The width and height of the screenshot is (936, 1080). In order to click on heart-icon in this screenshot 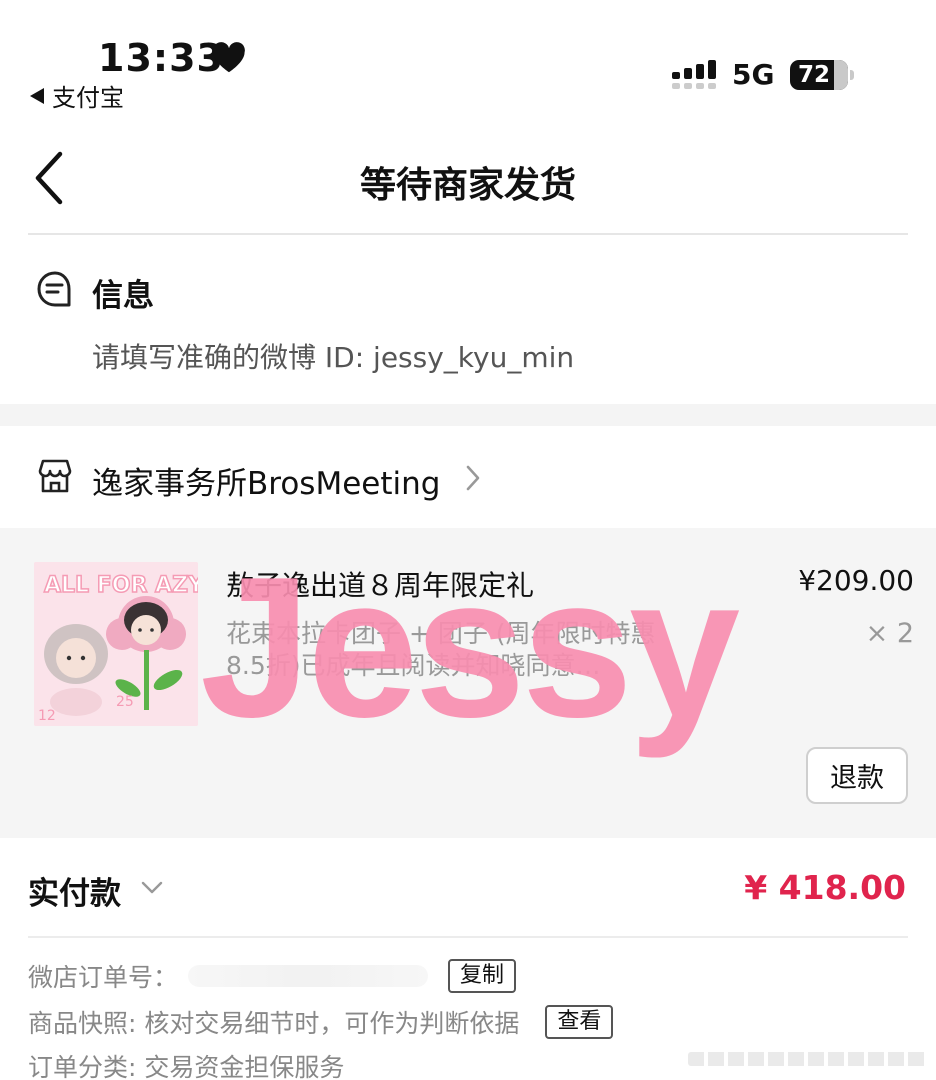, I will do `click(229, 57)`.